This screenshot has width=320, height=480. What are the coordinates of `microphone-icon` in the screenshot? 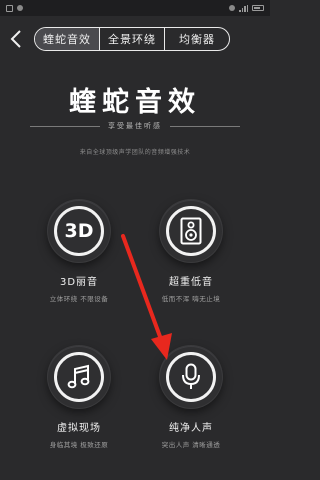 It's located at (191, 376).